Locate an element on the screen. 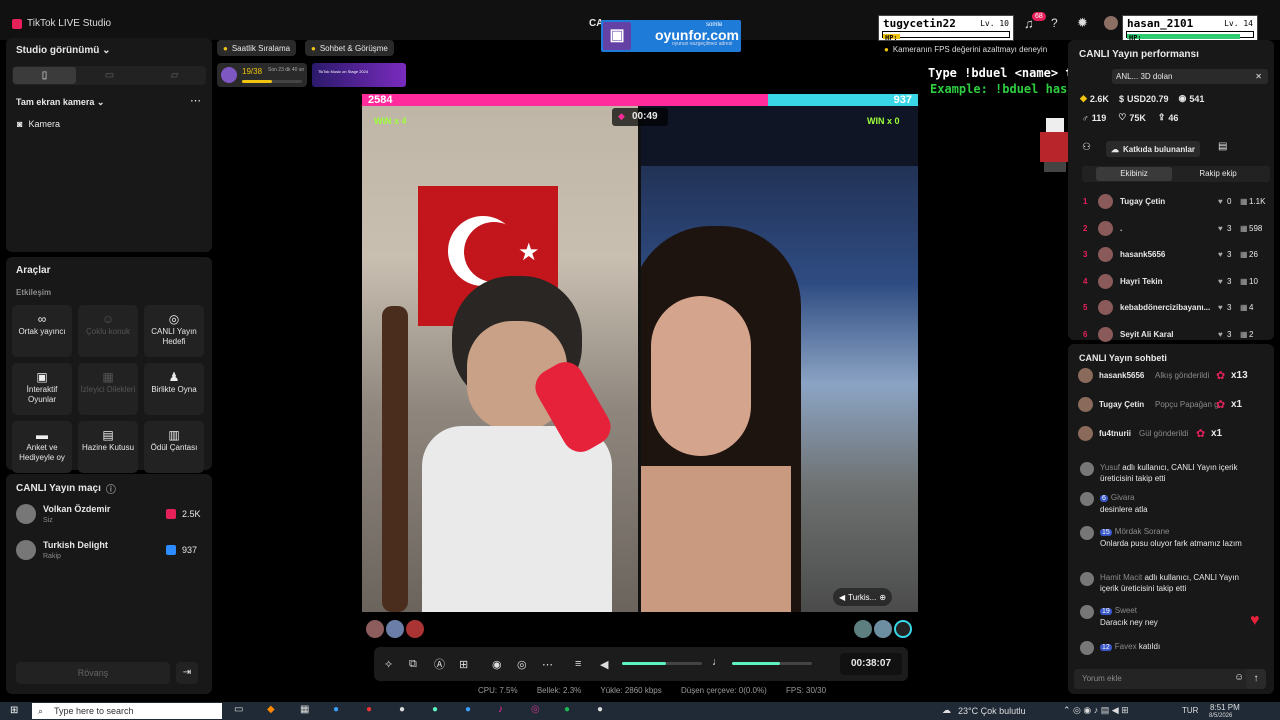 This screenshot has width=1280, height=720. event-banner: TikTok Music on Stage 2024 is located at coordinates (359, 75).